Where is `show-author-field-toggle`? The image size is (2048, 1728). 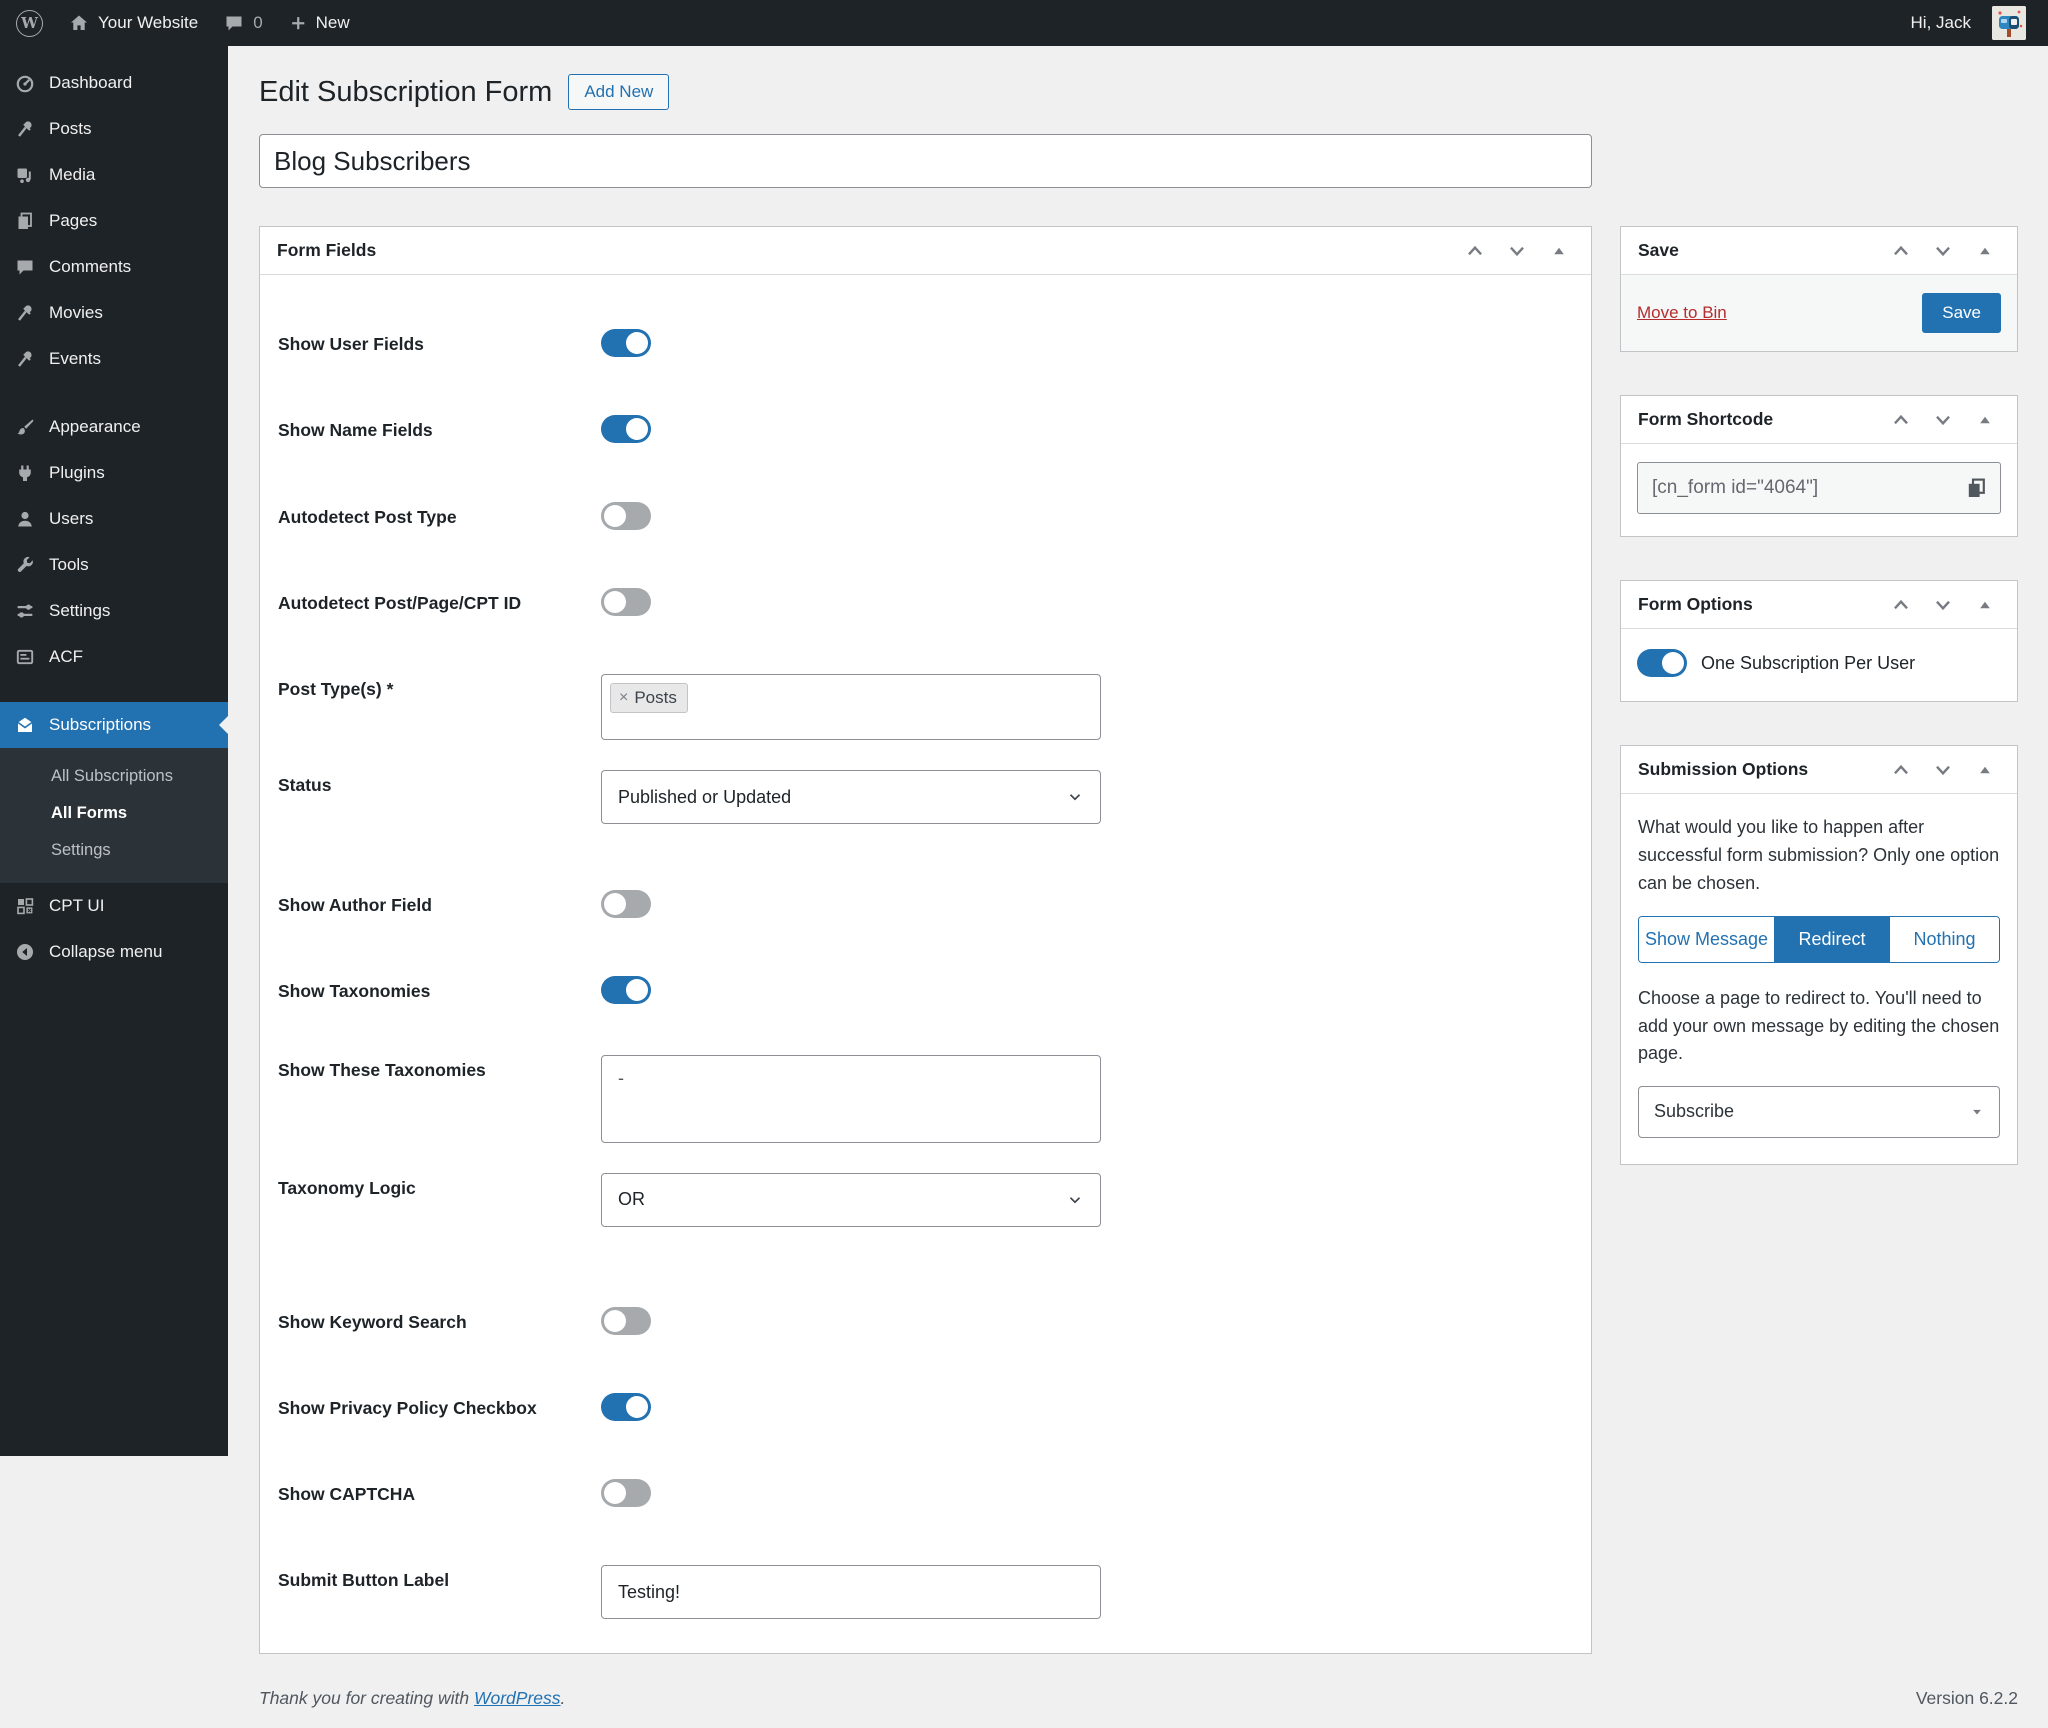 show-author-field-toggle is located at coordinates (626, 904).